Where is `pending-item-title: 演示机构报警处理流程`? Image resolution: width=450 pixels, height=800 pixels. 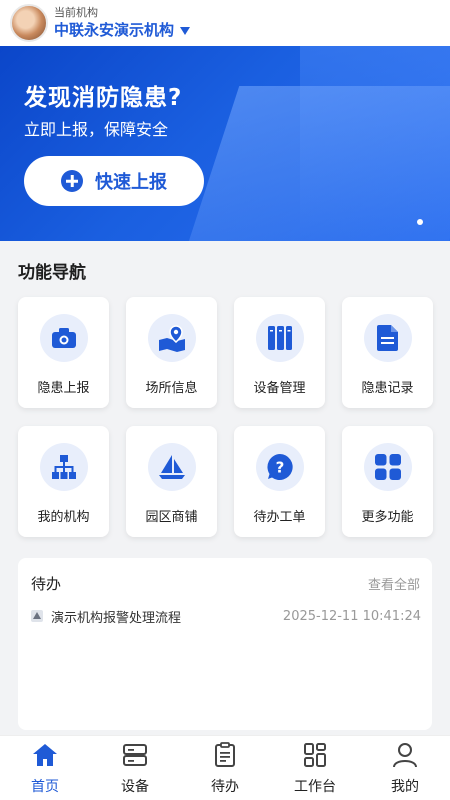
pending-item-title: 演示机构报警处理流程 is located at coordinates (116, 618).